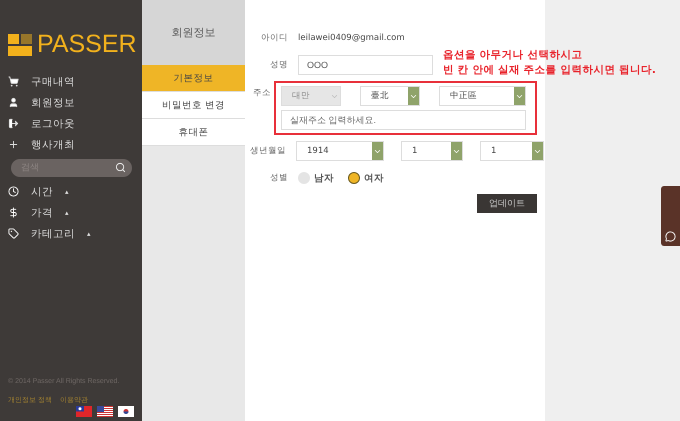  What do you see at coordinates (278, 178) in the screenshot?
I see `field-label: 성별` at bounding box center [278, 178].